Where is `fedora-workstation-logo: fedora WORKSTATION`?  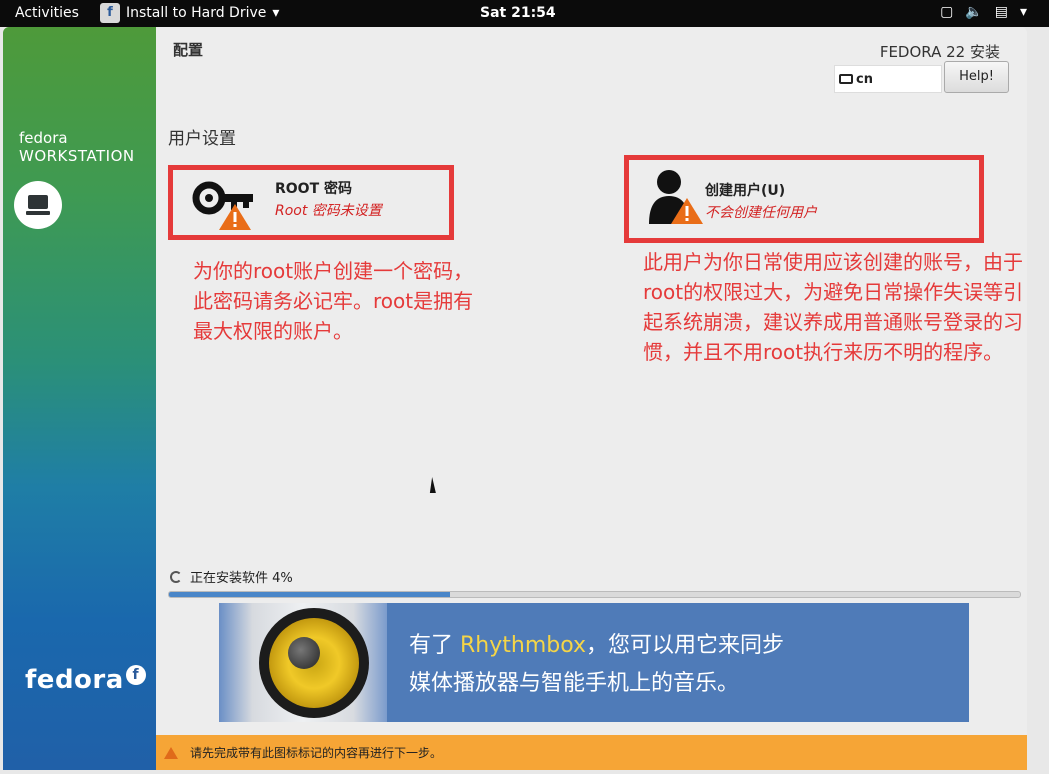 fedora-workstation-logo: fedora WORKSTATION is located at coordinates (77, 147).